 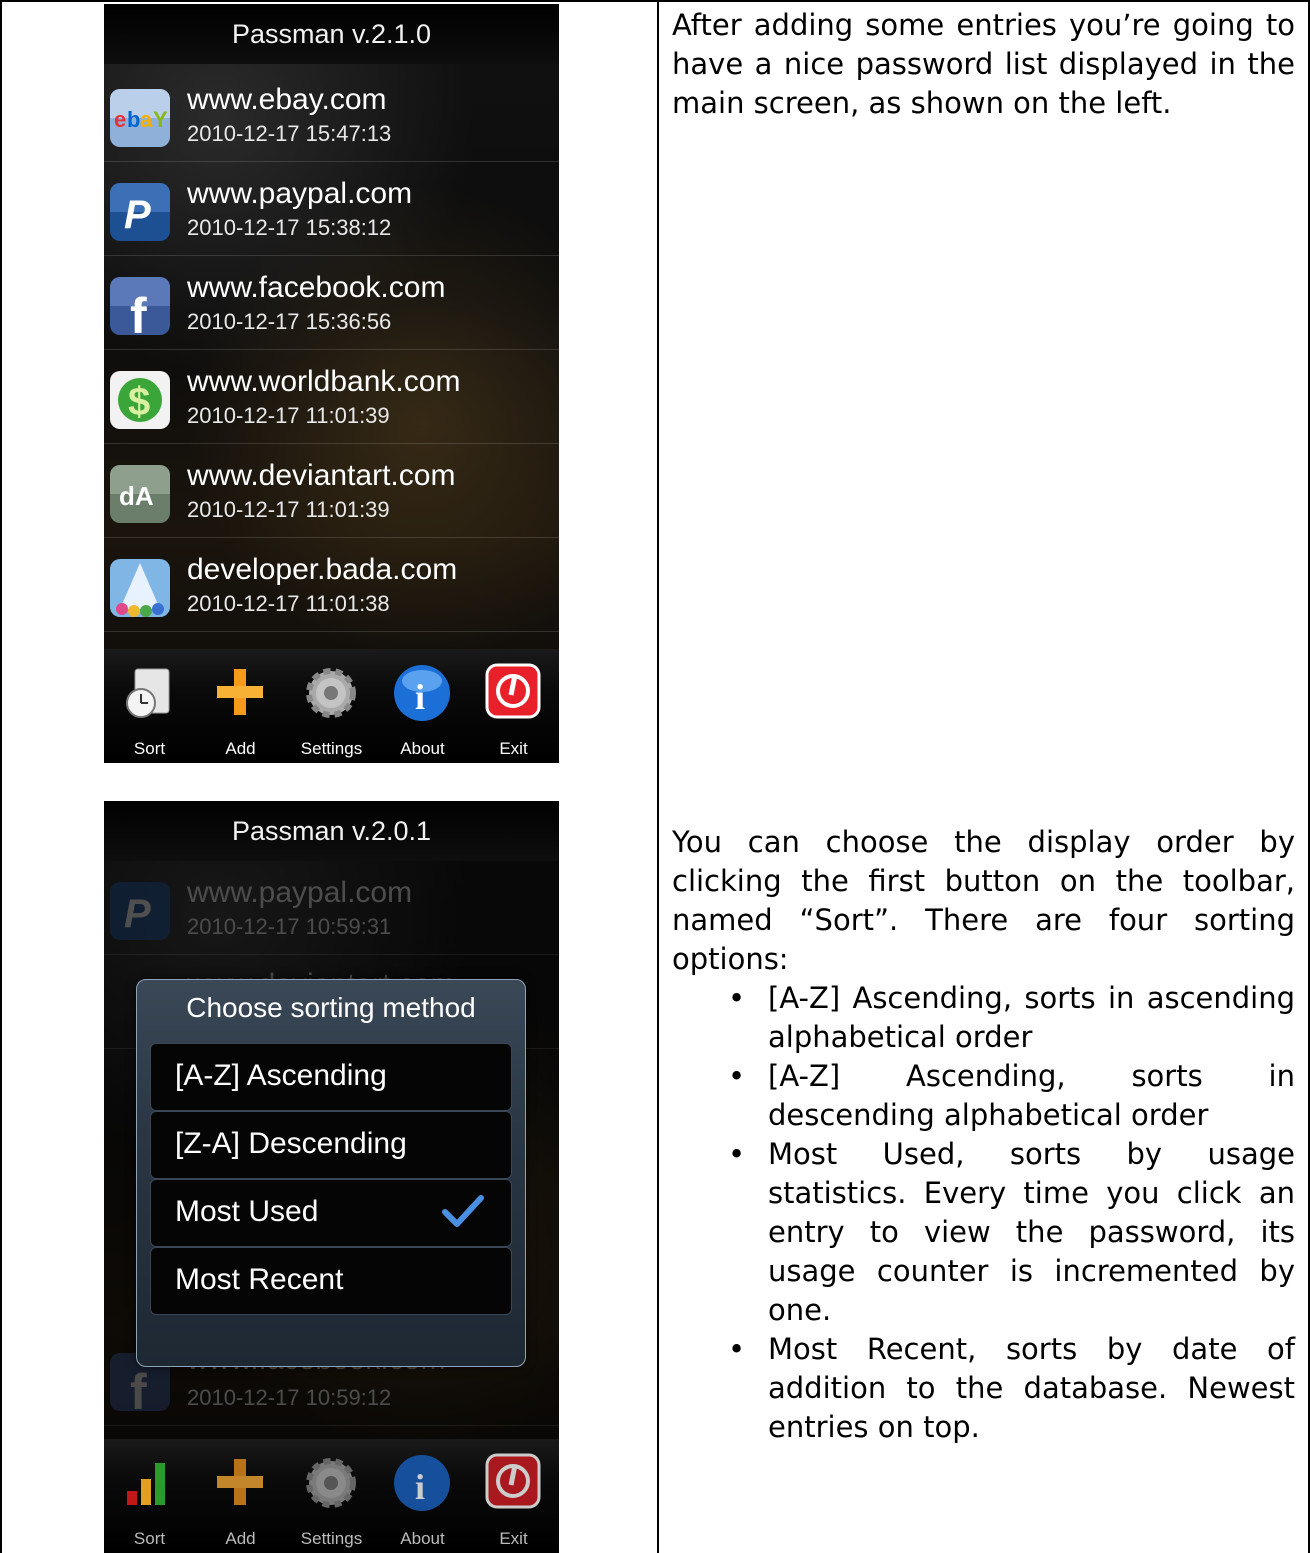 I want to click on sort-option-ascending: [A-Z] Ascending, so click(x=331, y=1077).